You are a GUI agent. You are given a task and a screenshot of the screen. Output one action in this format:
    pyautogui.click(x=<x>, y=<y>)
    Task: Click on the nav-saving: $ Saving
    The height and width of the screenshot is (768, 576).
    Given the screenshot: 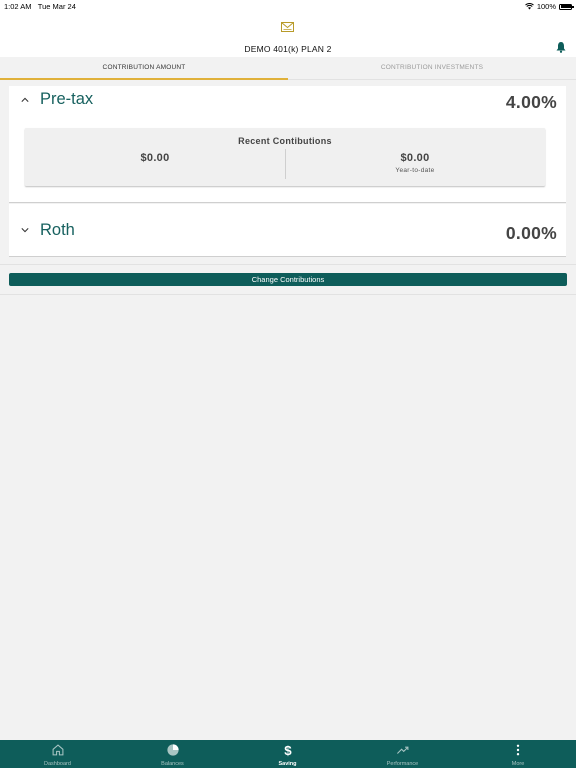 What is the action you would take?
    pyautogui.click(x=287, y=754)
    